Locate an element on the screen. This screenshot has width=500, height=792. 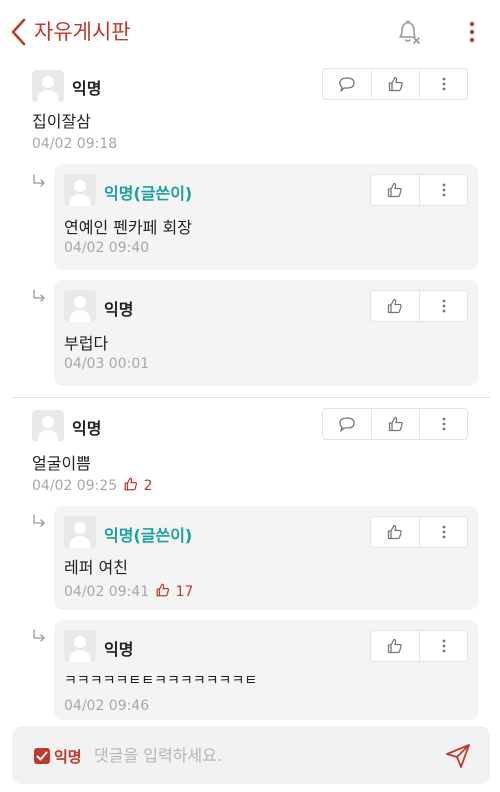
reply-time: 04/02 09:41 17 is located at coordinates (128, 591).